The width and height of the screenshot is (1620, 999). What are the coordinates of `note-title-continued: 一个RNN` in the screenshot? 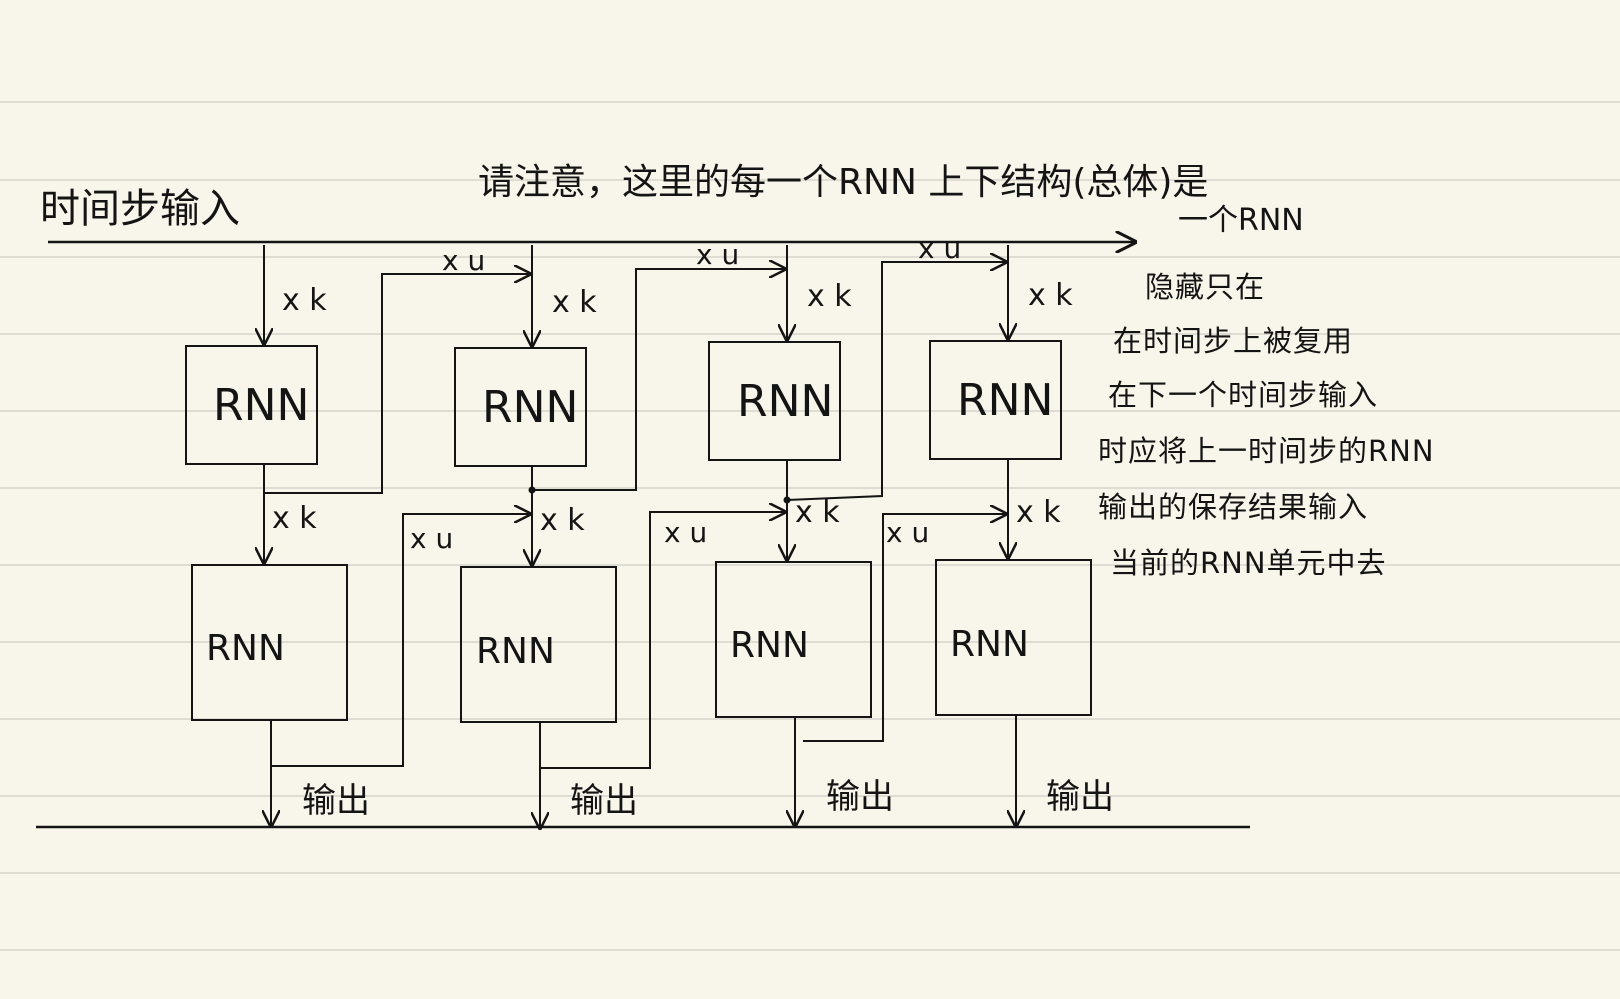 It's located at (1241, 220).